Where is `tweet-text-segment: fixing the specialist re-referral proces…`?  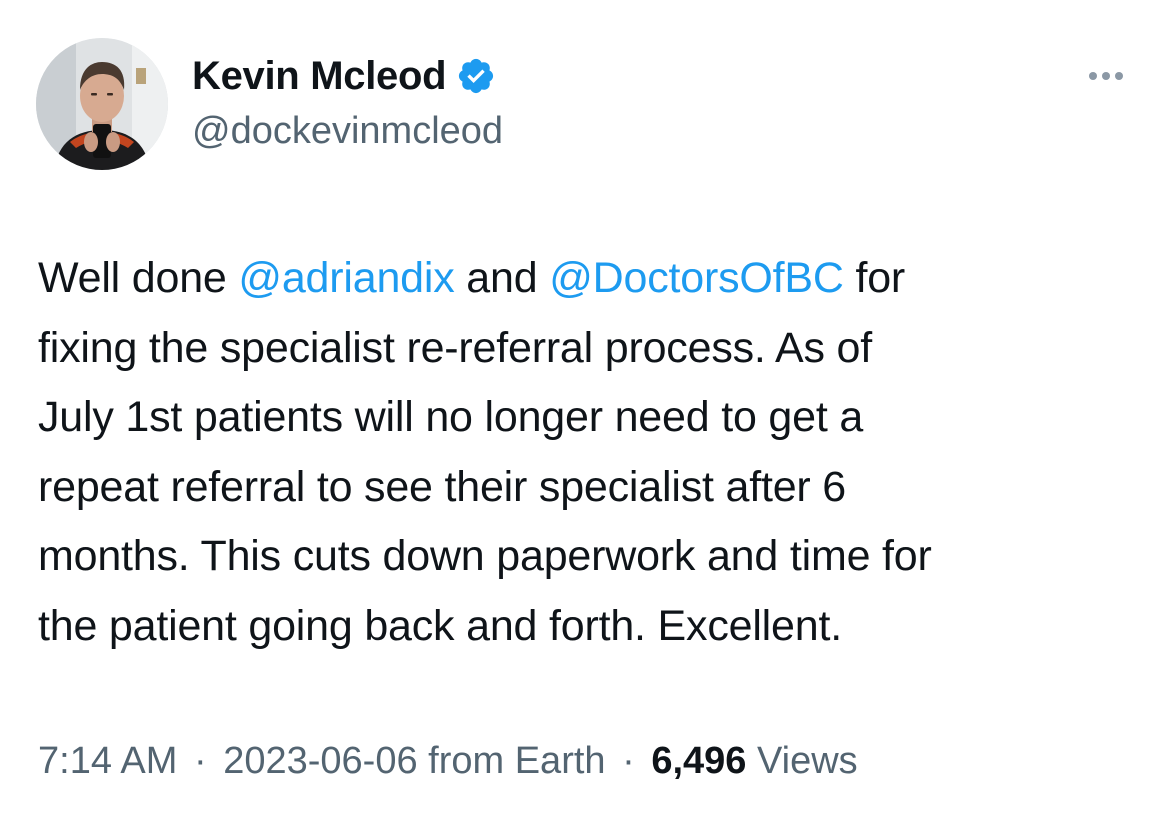
tweet-text-segment: fixing the specialist re-referral proces… is located at coordinates (455, 347).